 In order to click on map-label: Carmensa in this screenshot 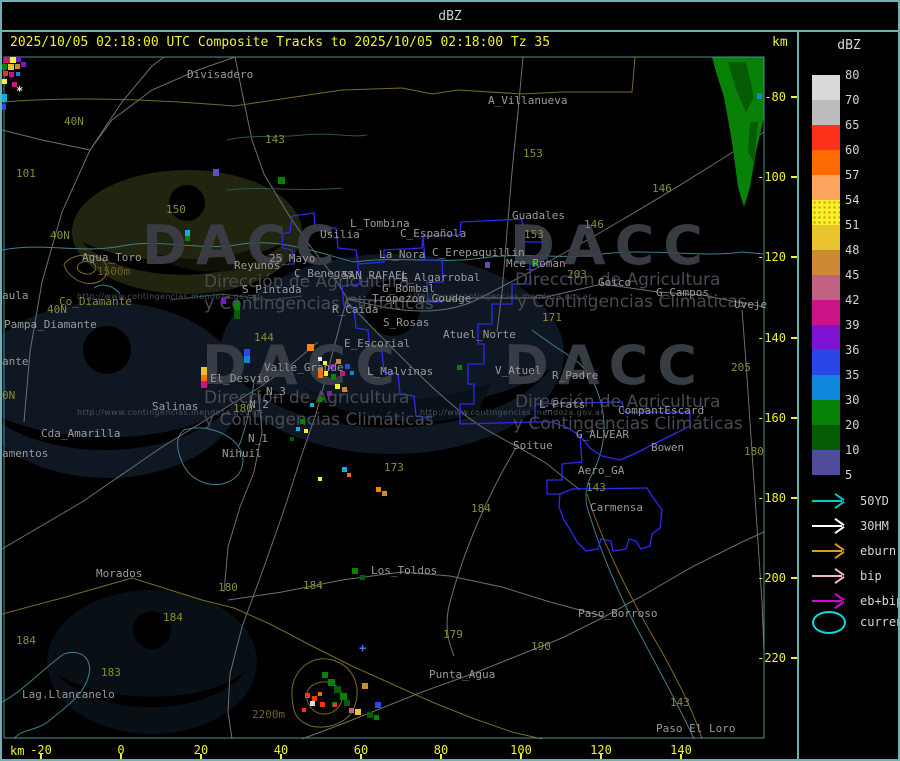, I will do `click(616, 507)`.